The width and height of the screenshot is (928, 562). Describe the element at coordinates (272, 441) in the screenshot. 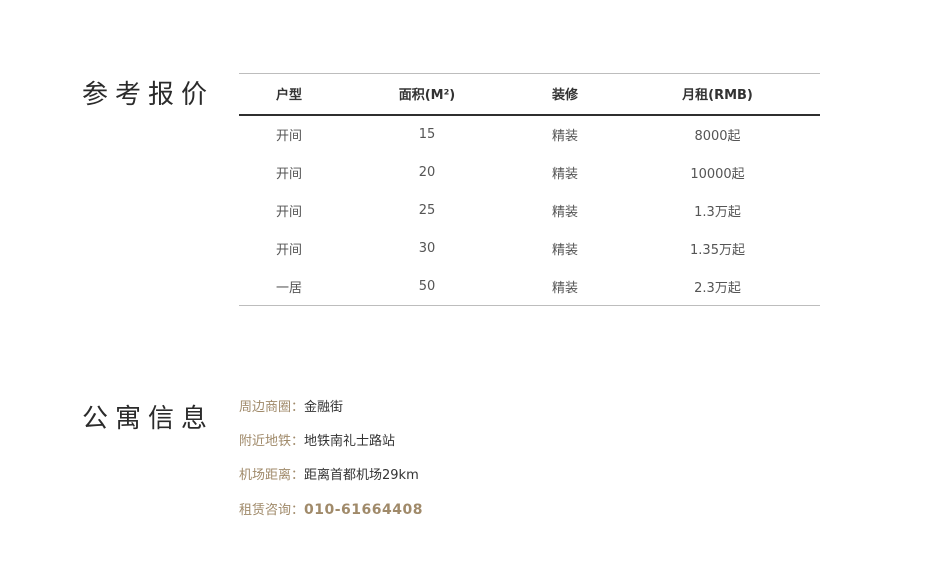

I see `info-label: 附近地铁：` at that location.